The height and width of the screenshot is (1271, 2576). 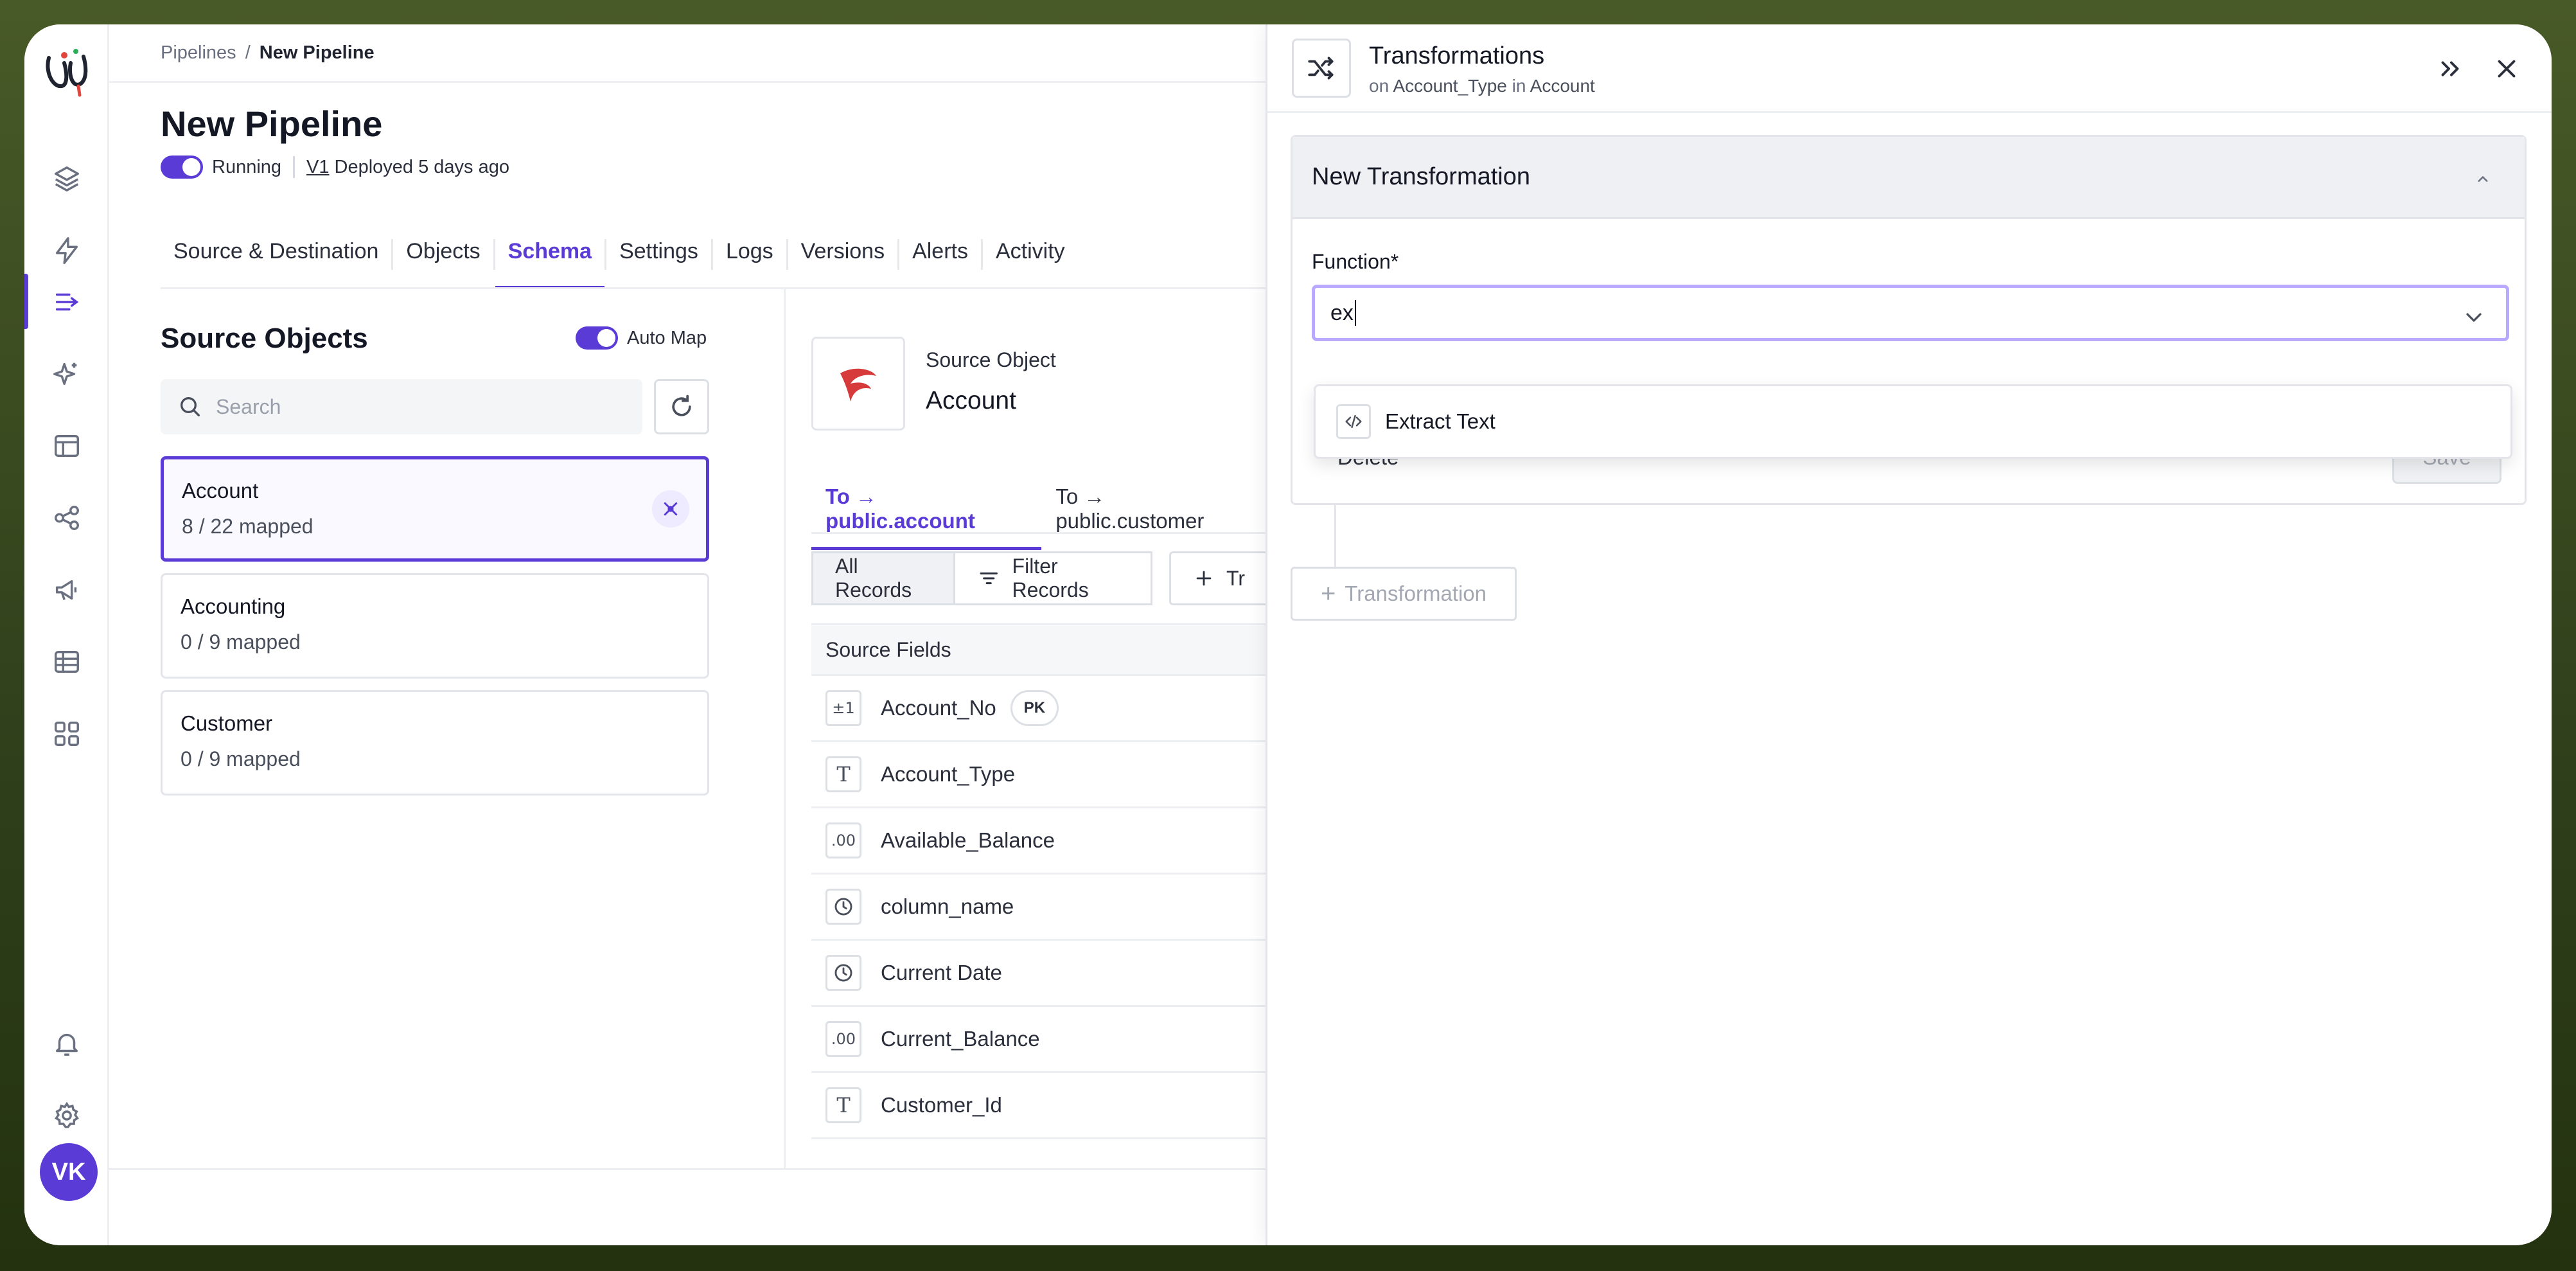 What do you see at coordinates (1355, 261) in the screenshot?
I see `function-label: Function*` at bounding box center [1355, 261].